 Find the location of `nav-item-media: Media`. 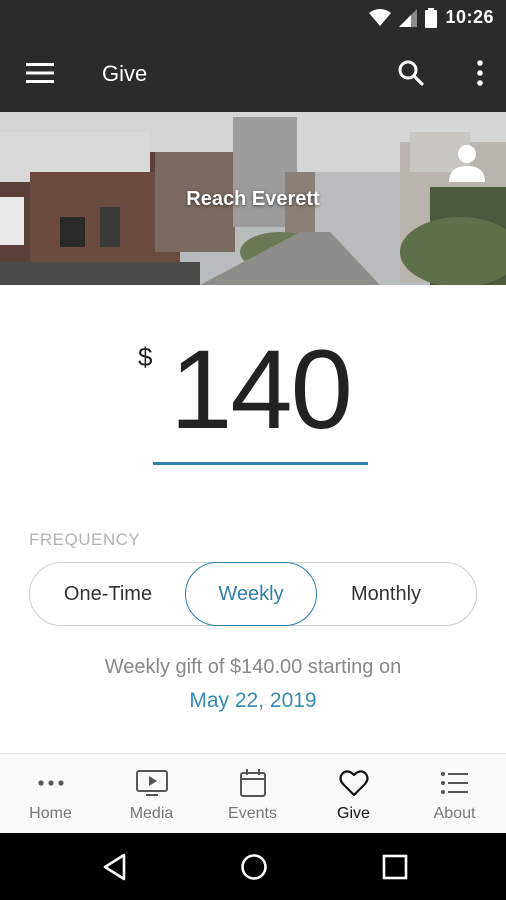

nav-item-media: Media is located at coordinates (151, 794).